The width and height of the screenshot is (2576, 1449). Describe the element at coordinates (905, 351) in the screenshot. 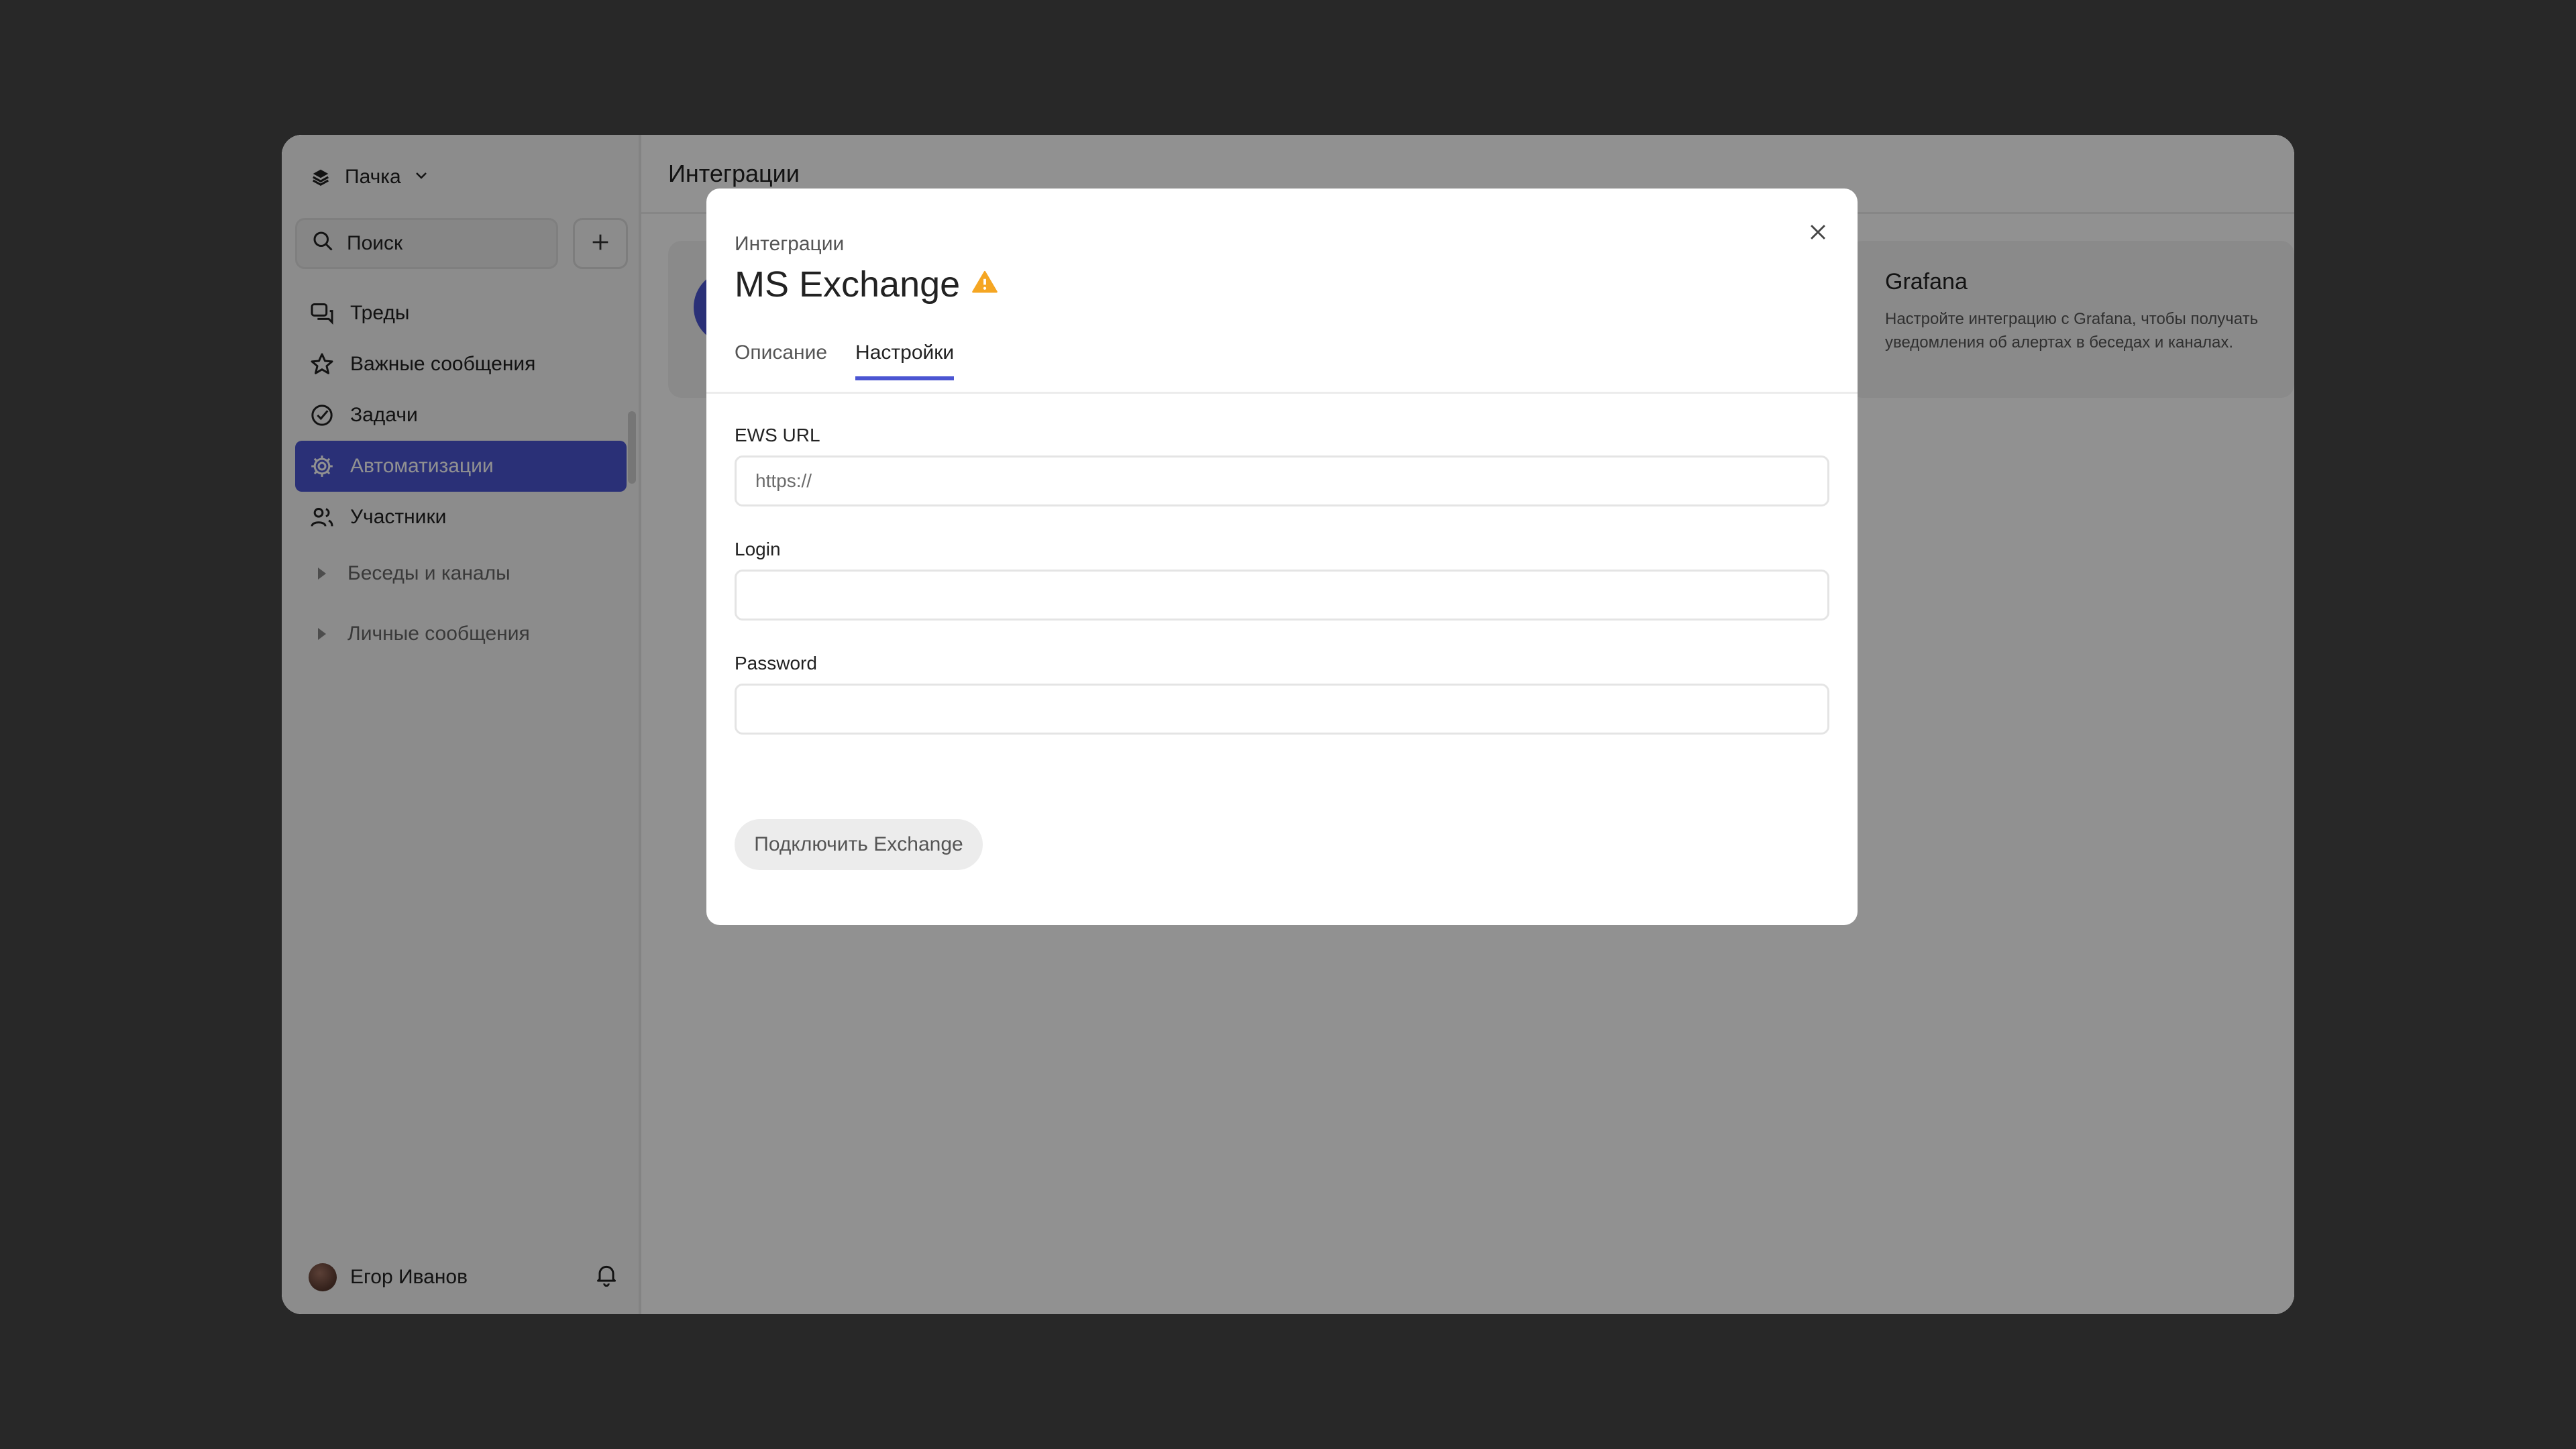

I see `tab-settings: Настройки` at that location.